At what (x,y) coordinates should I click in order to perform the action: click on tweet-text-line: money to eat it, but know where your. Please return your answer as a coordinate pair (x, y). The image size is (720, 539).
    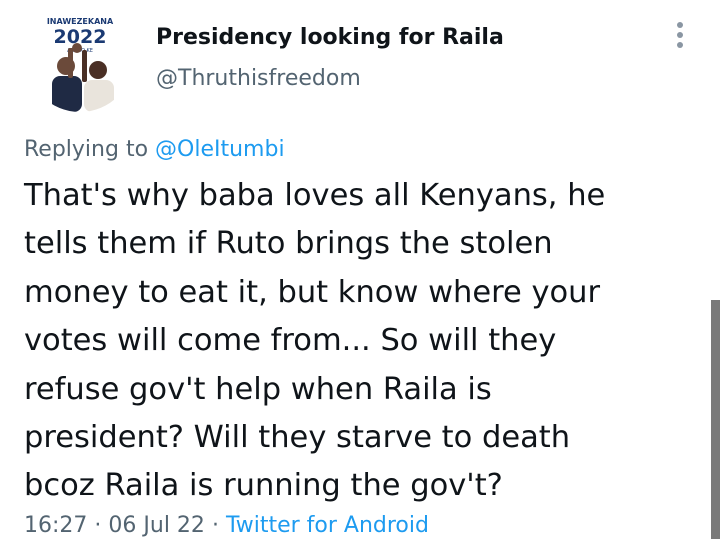
    Looking at the image, I should click on (312, 292).